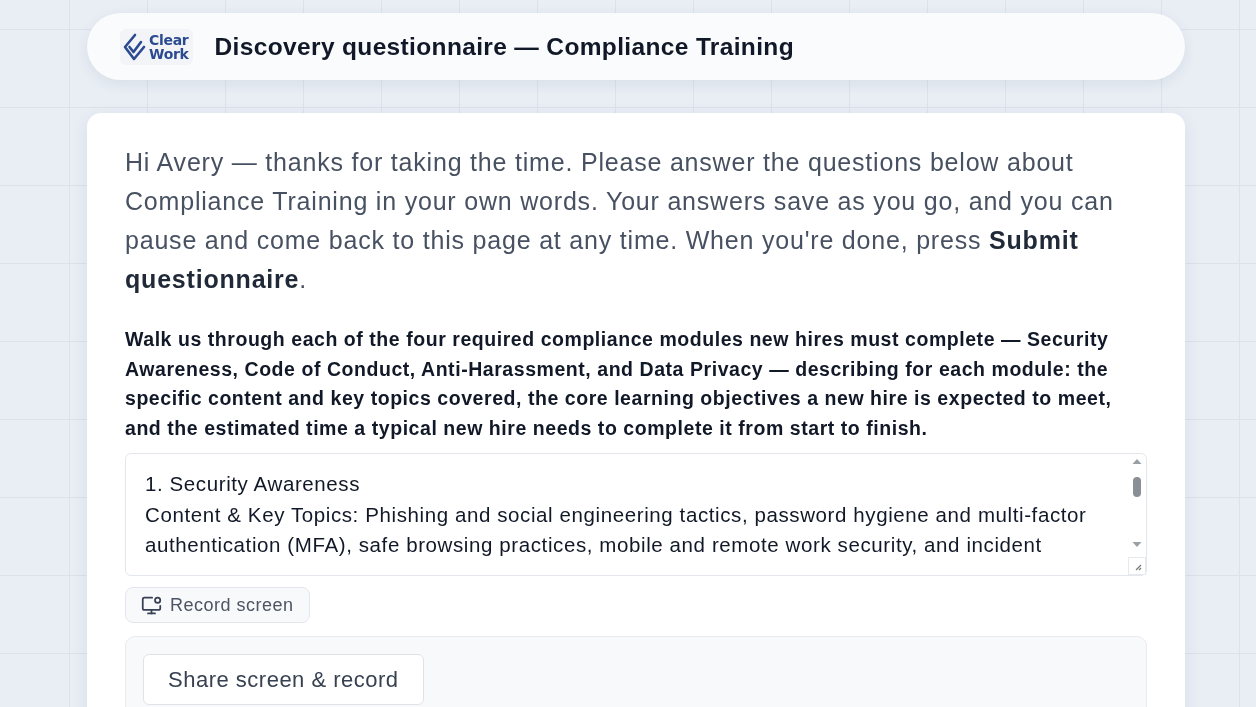 The image size is (1256, 707). Describe the element at coordinates (636, 514) in the screenshot. I see `answer-field: 1. Security Awareness Content & Key Topics: Phishing and social engineering tactics, password hygiene and multi-factor authentication (MFA), safe browsing practices, mobile and remote work security, and incident` at that location.